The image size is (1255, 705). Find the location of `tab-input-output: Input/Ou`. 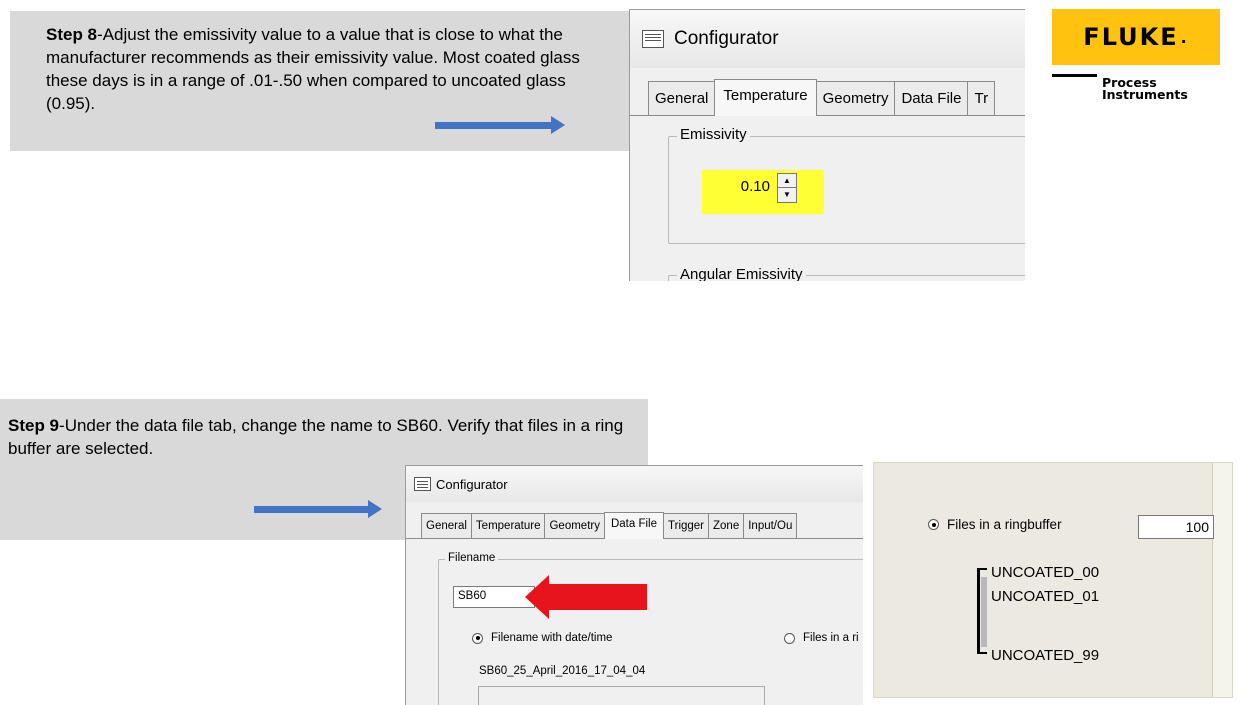

tab-input-output: Input/Ou is located at coordinates (770, 525).